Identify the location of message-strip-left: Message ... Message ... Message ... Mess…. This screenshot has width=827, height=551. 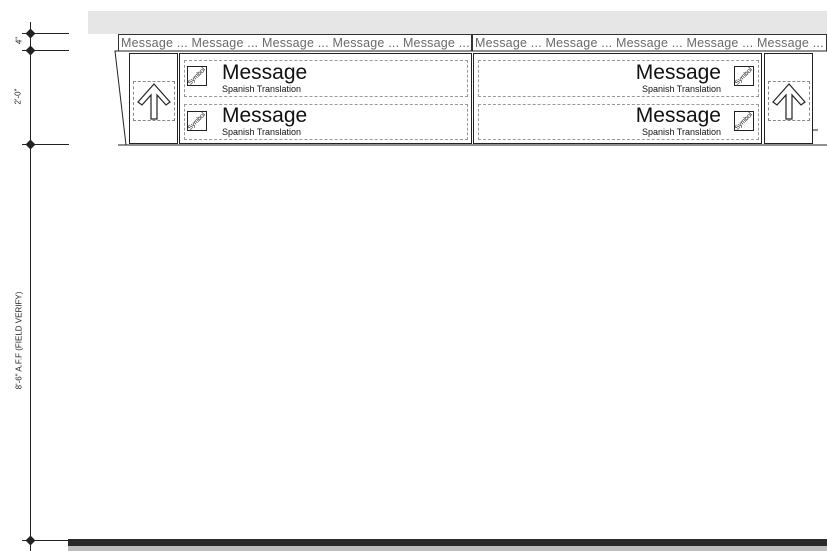
(295, 42).